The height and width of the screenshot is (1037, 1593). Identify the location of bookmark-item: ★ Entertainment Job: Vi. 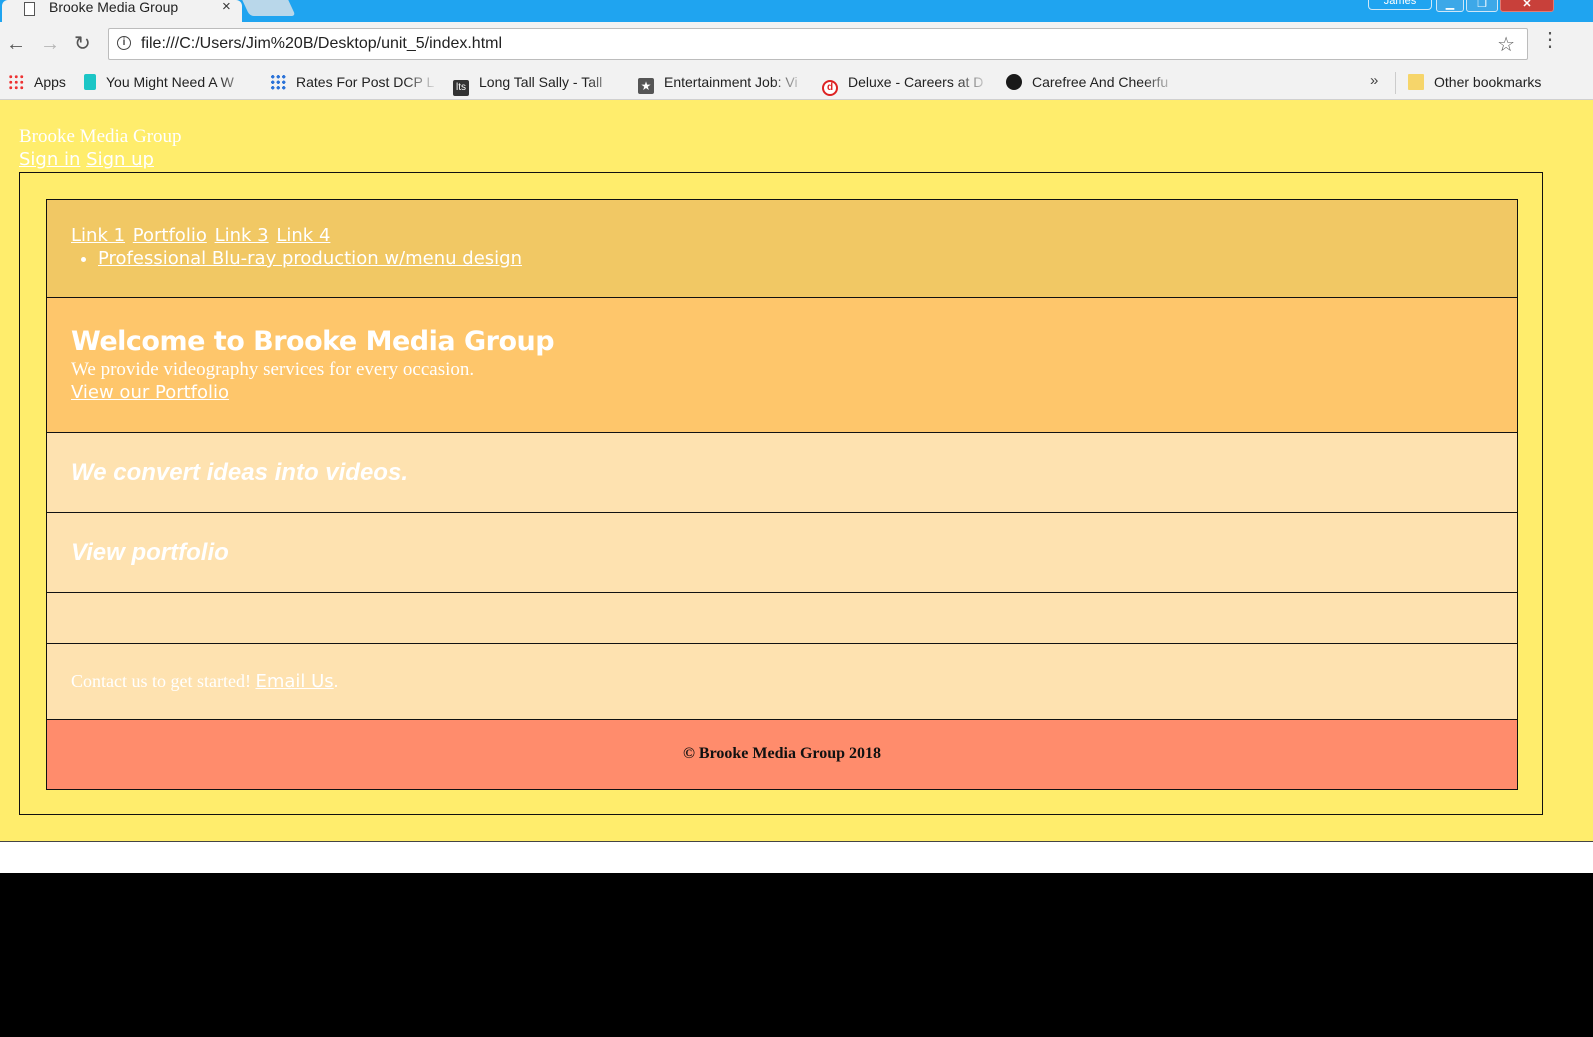
(722, 84).